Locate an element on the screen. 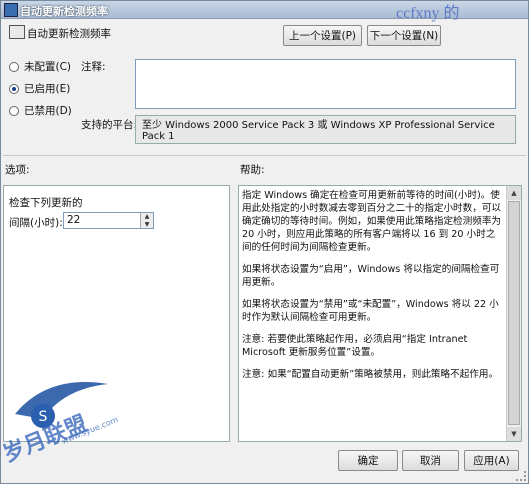 The width and height of the screenshot is (529, 484). radio-label: 已禁用(D) is located at coordinates (48, 111).